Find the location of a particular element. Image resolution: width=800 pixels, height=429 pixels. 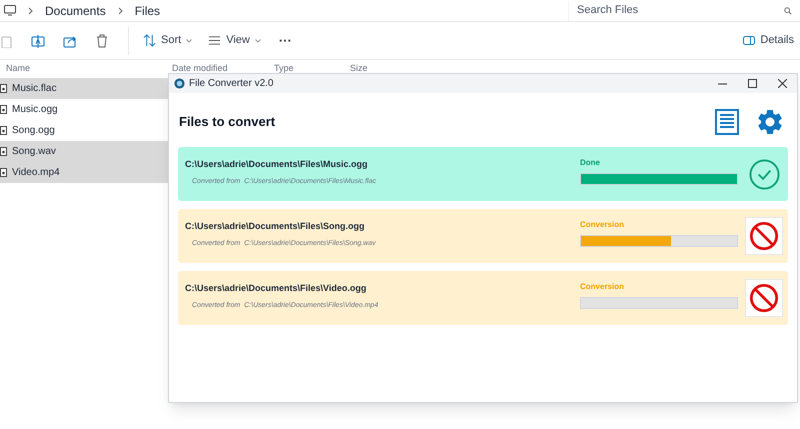

list-view-icon is located at coordinates (215, 40).